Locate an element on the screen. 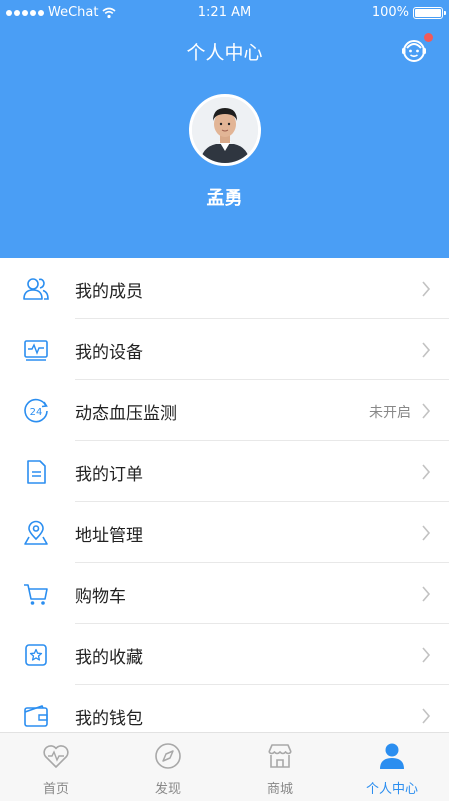 This screenshot has height=801, width=449. shop-icon is located at coordinates (280, 756).